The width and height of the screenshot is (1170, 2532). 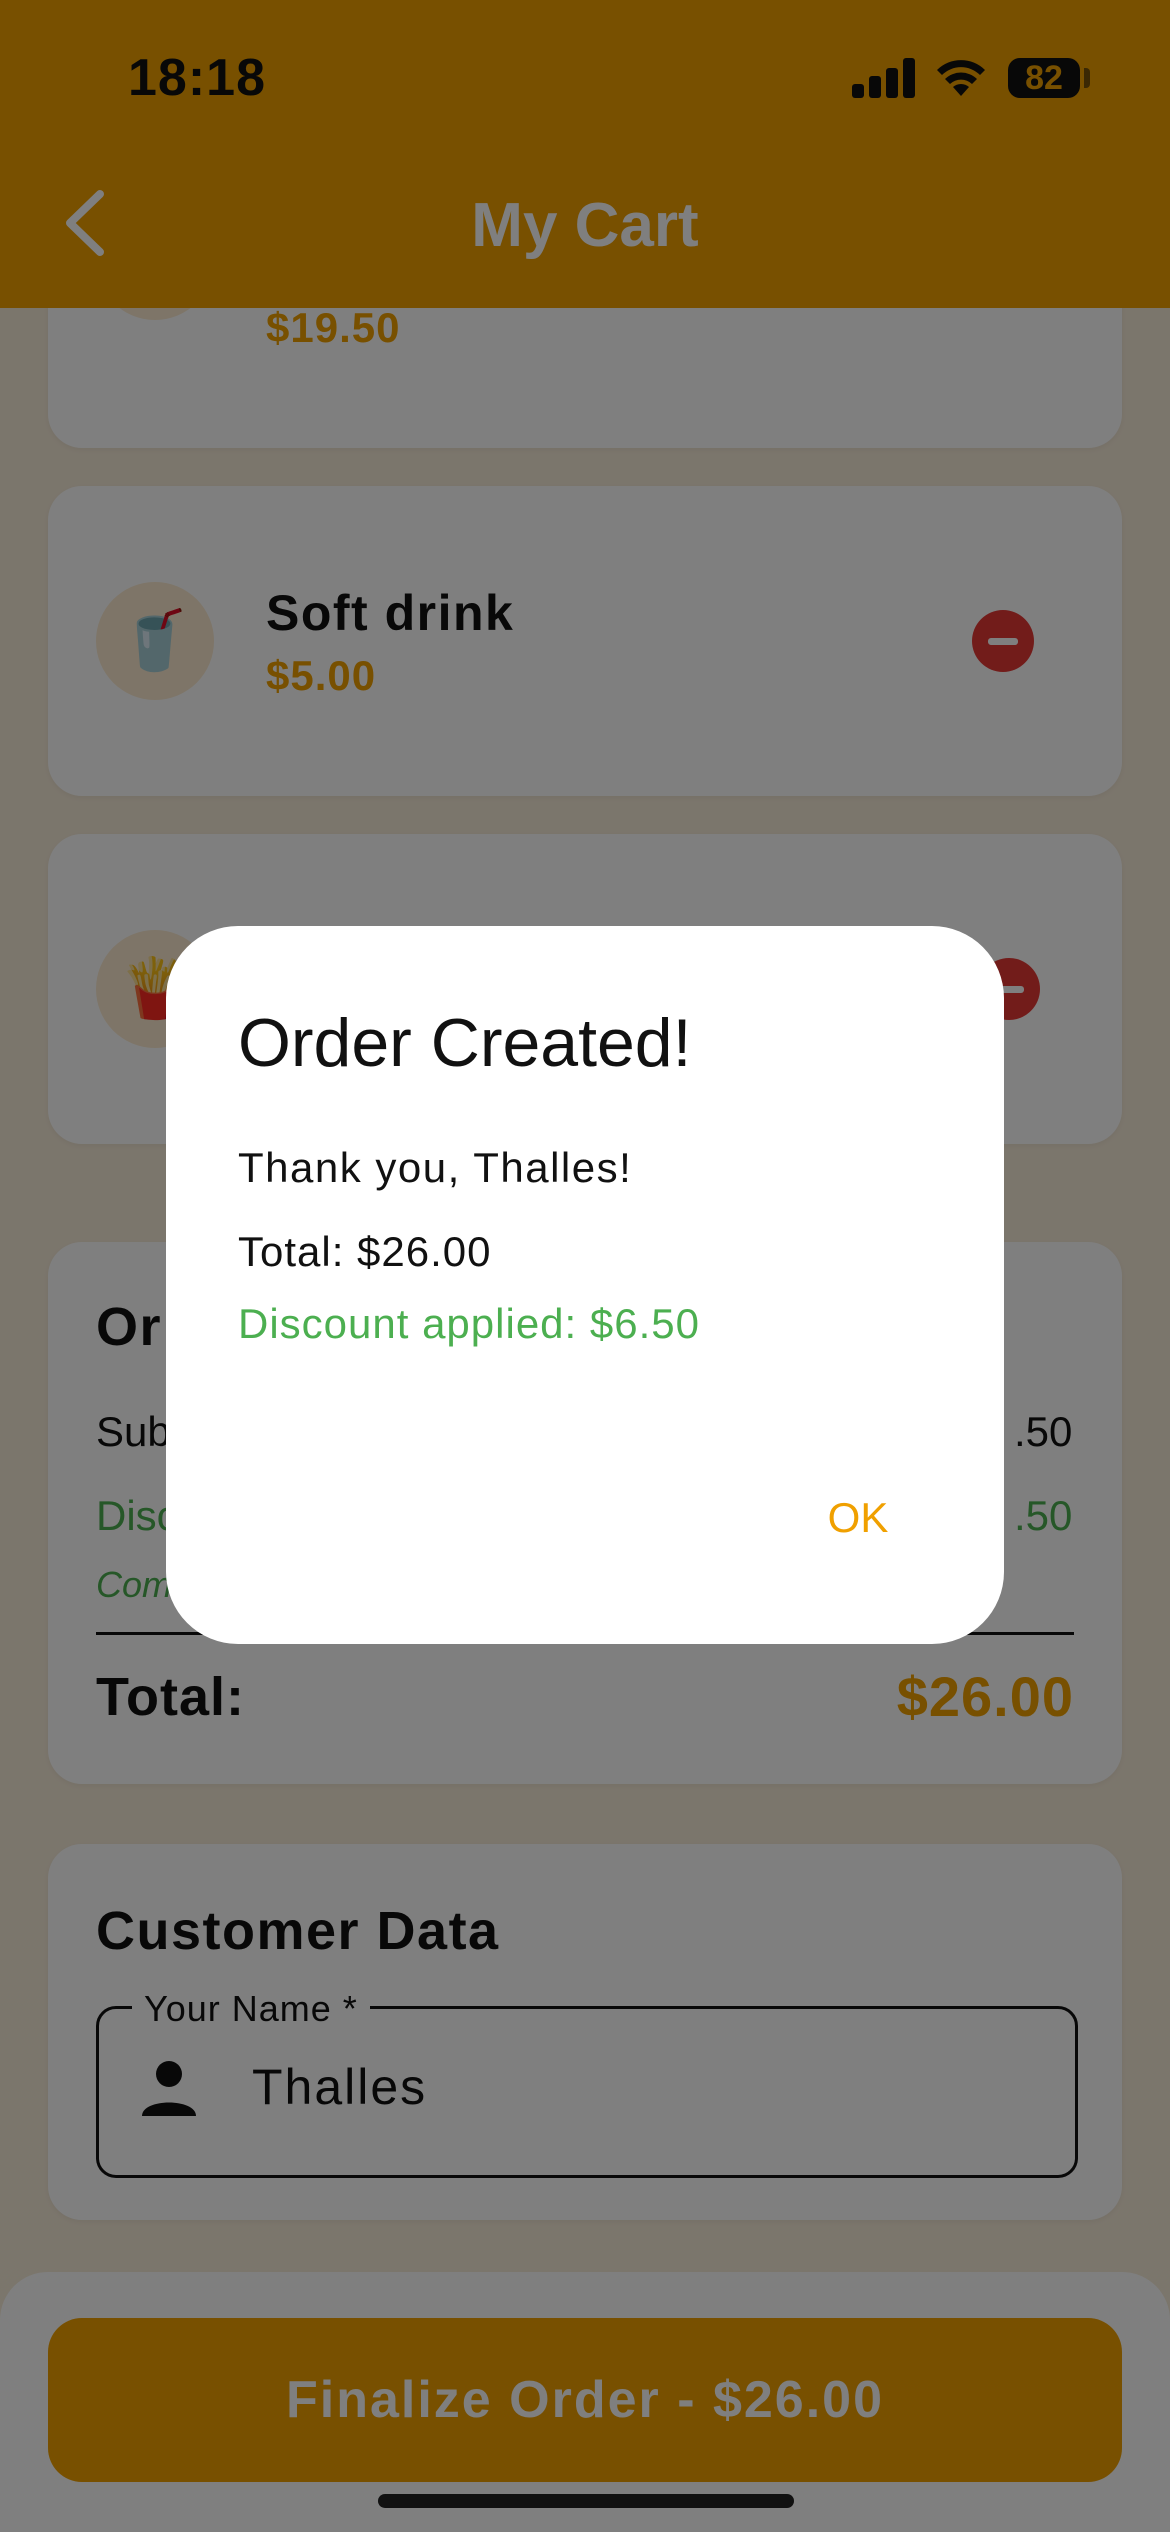 I want to click on home-indicator, so click(x=586, y=2501).